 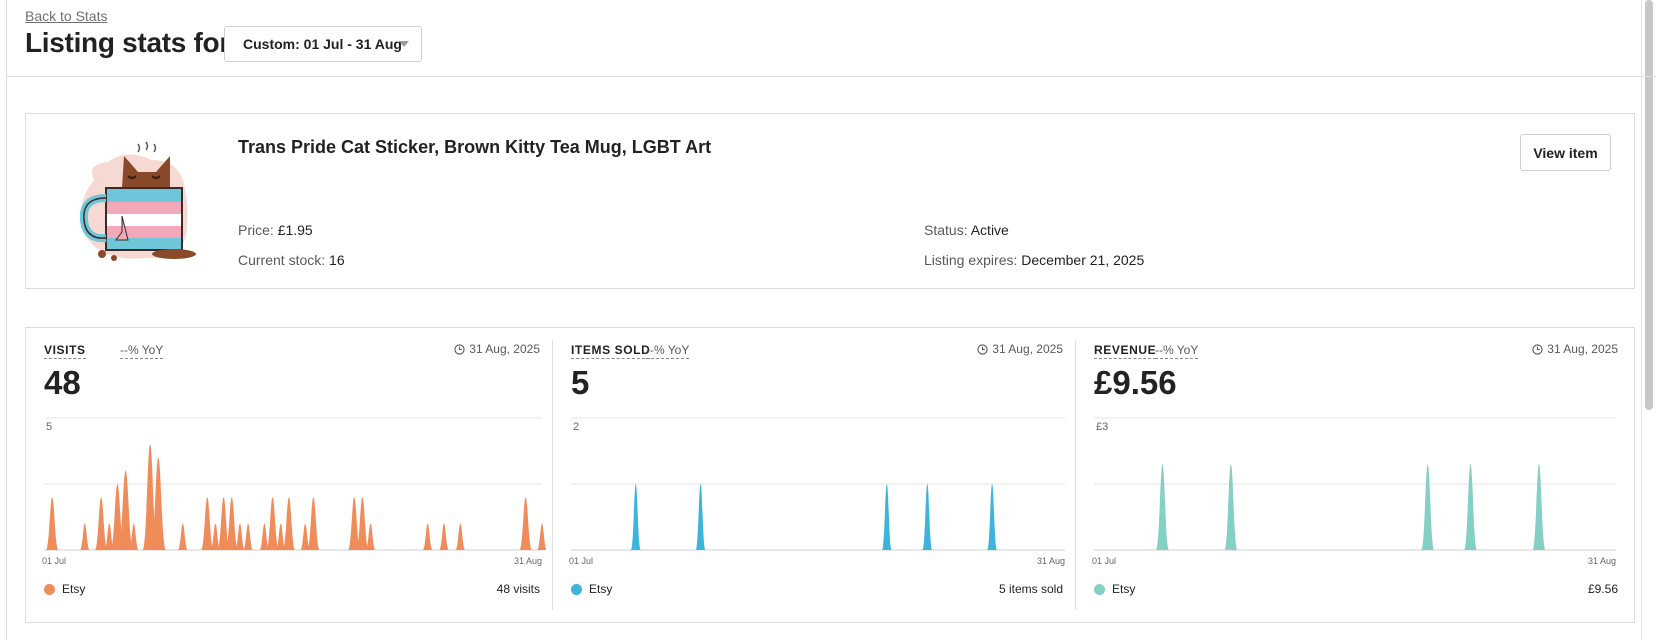 What do you see at coordinates (49, 589) in the screenshot?
I see `visits-legend-dot` at bounding box center [49, 589].